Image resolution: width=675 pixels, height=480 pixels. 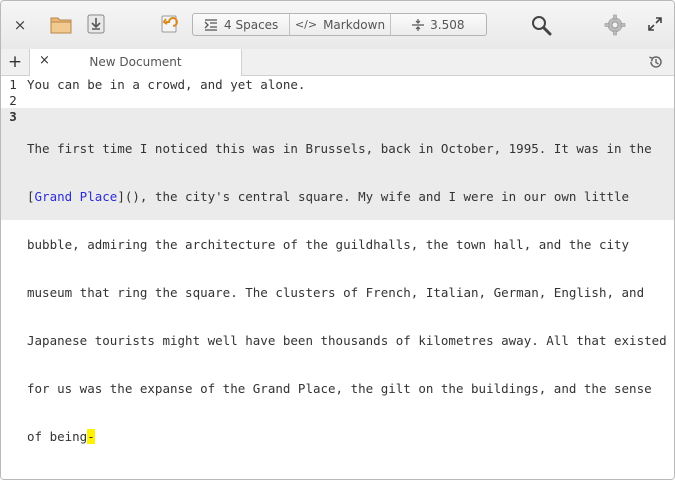 I want to click on gear-icon, so click(x=615, y=25).